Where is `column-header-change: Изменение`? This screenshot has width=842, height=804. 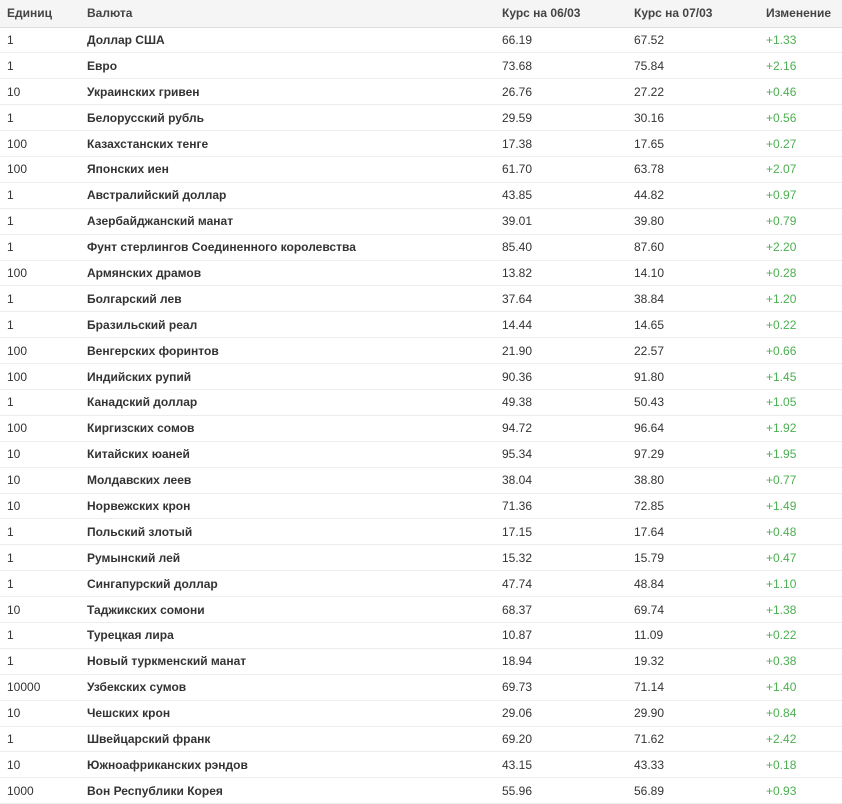
column-header-change: Изменение is located at coordinates (800, 13).